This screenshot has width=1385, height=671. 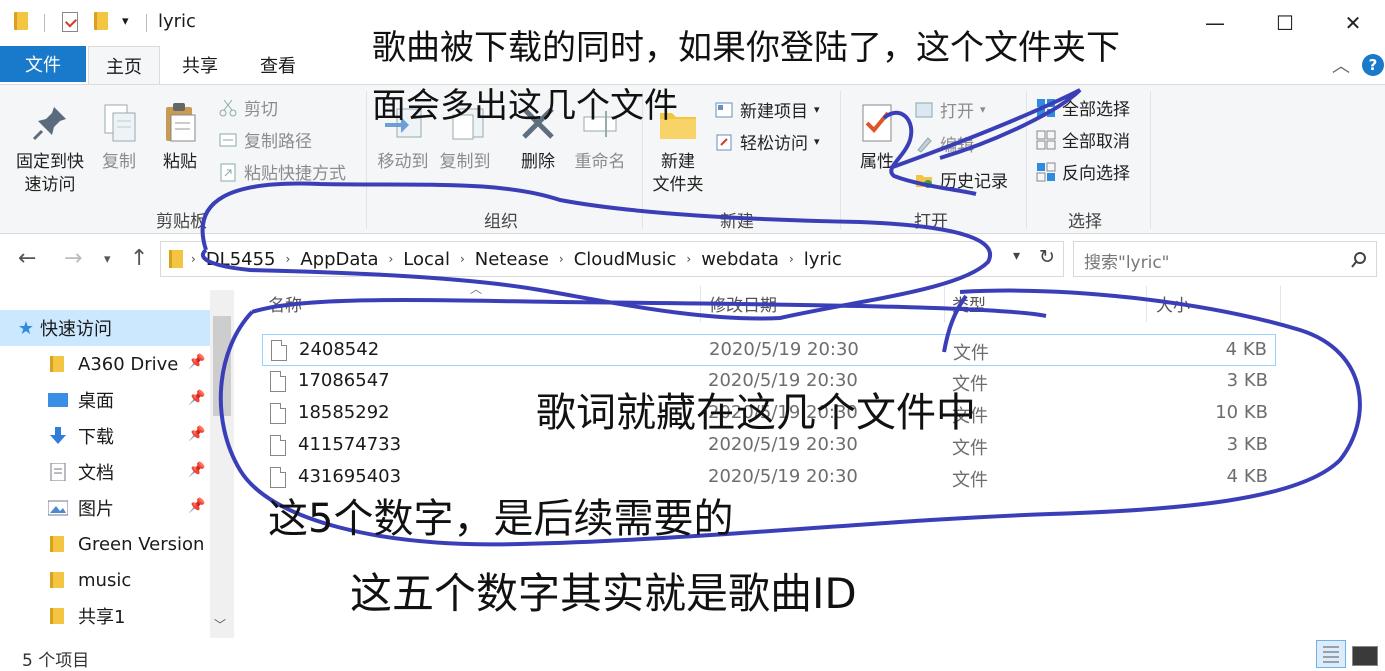 I want to click on file-name: 431695403, so click(x=350, y=476).